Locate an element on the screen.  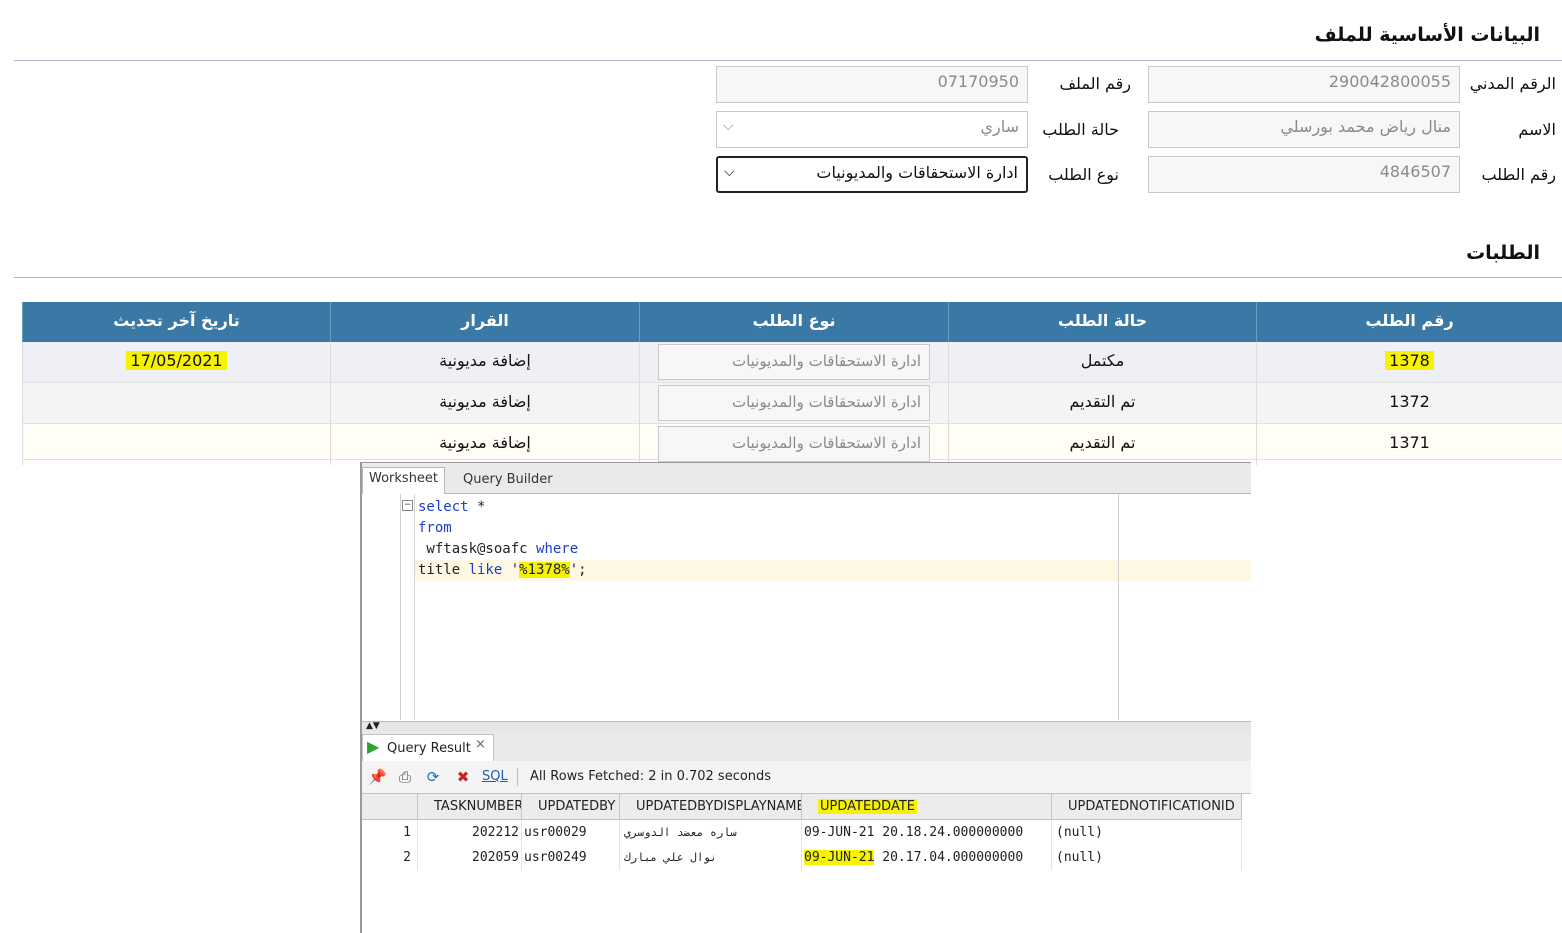
name-label: الاسم is located at coordinates (1537, 129).